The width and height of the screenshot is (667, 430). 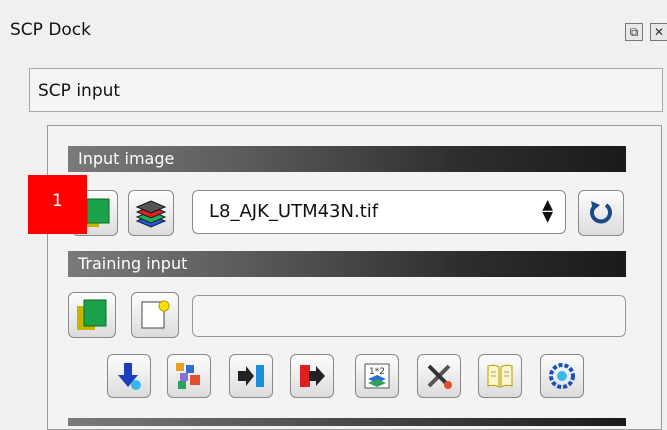 What do you see at coordinates (333, 31) in the screenshot?
I see `dock-titlebar: SCP Dock ⧉ ✕` at bounding box center [333, 31].